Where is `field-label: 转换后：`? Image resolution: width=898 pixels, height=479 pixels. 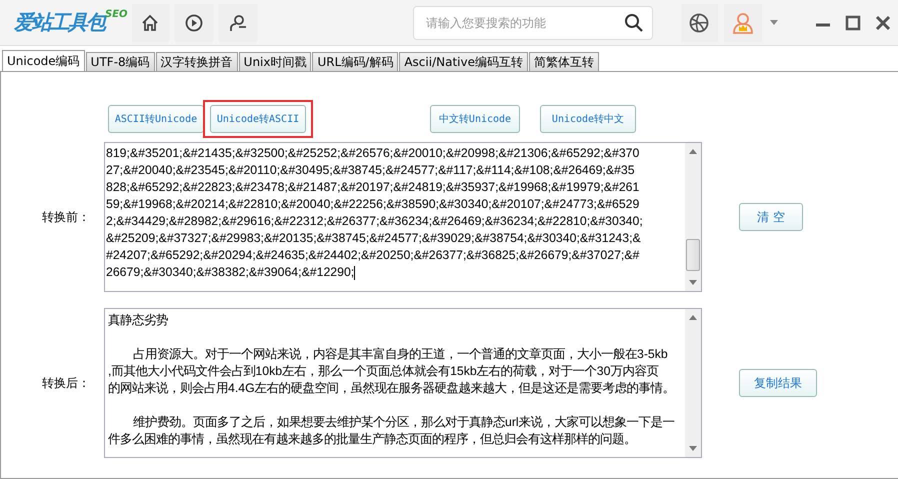
field-label: 转换后： is located at coordinates (66, 383).